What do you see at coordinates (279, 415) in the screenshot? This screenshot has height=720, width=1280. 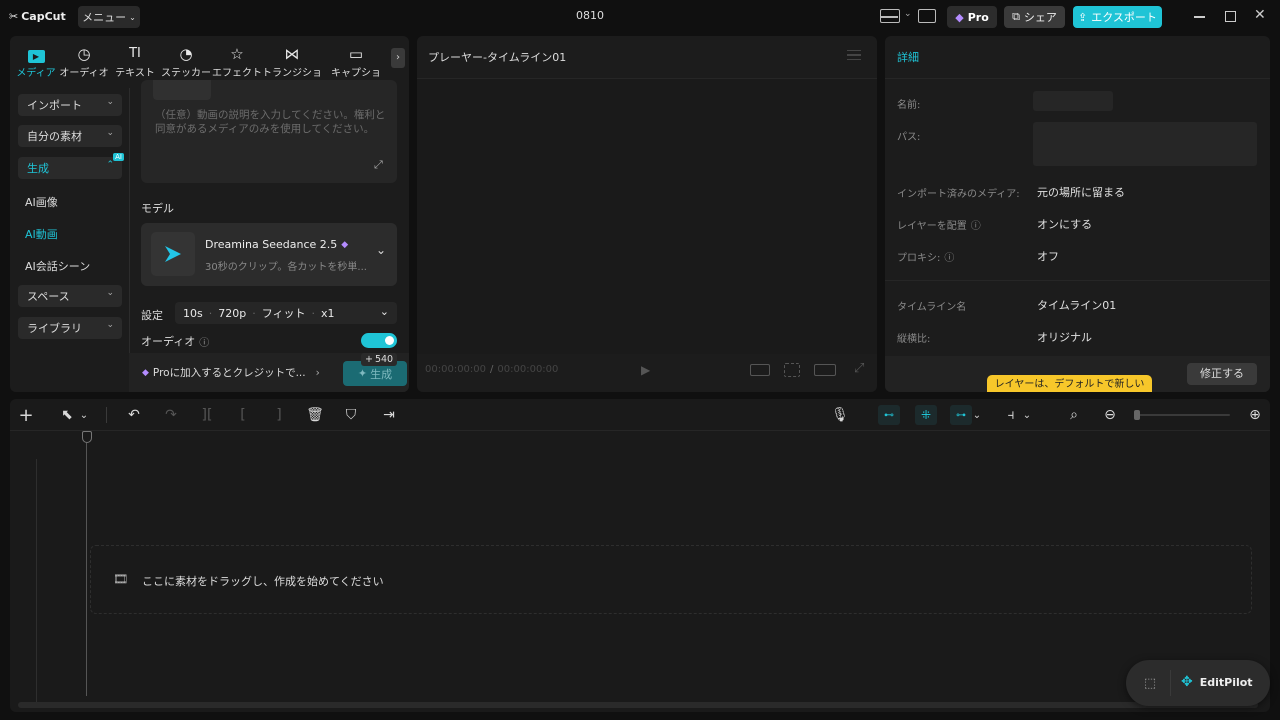 I see `trim-right-icon: ]` at bounding box center [279, 415].